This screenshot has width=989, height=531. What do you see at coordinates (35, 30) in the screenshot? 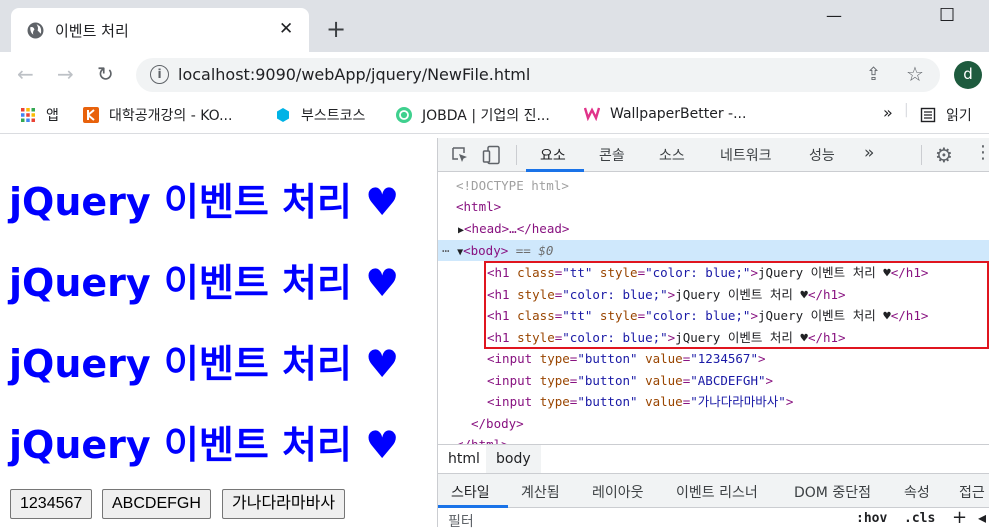
I see `globe-icon` at bounding box center [35, 30].